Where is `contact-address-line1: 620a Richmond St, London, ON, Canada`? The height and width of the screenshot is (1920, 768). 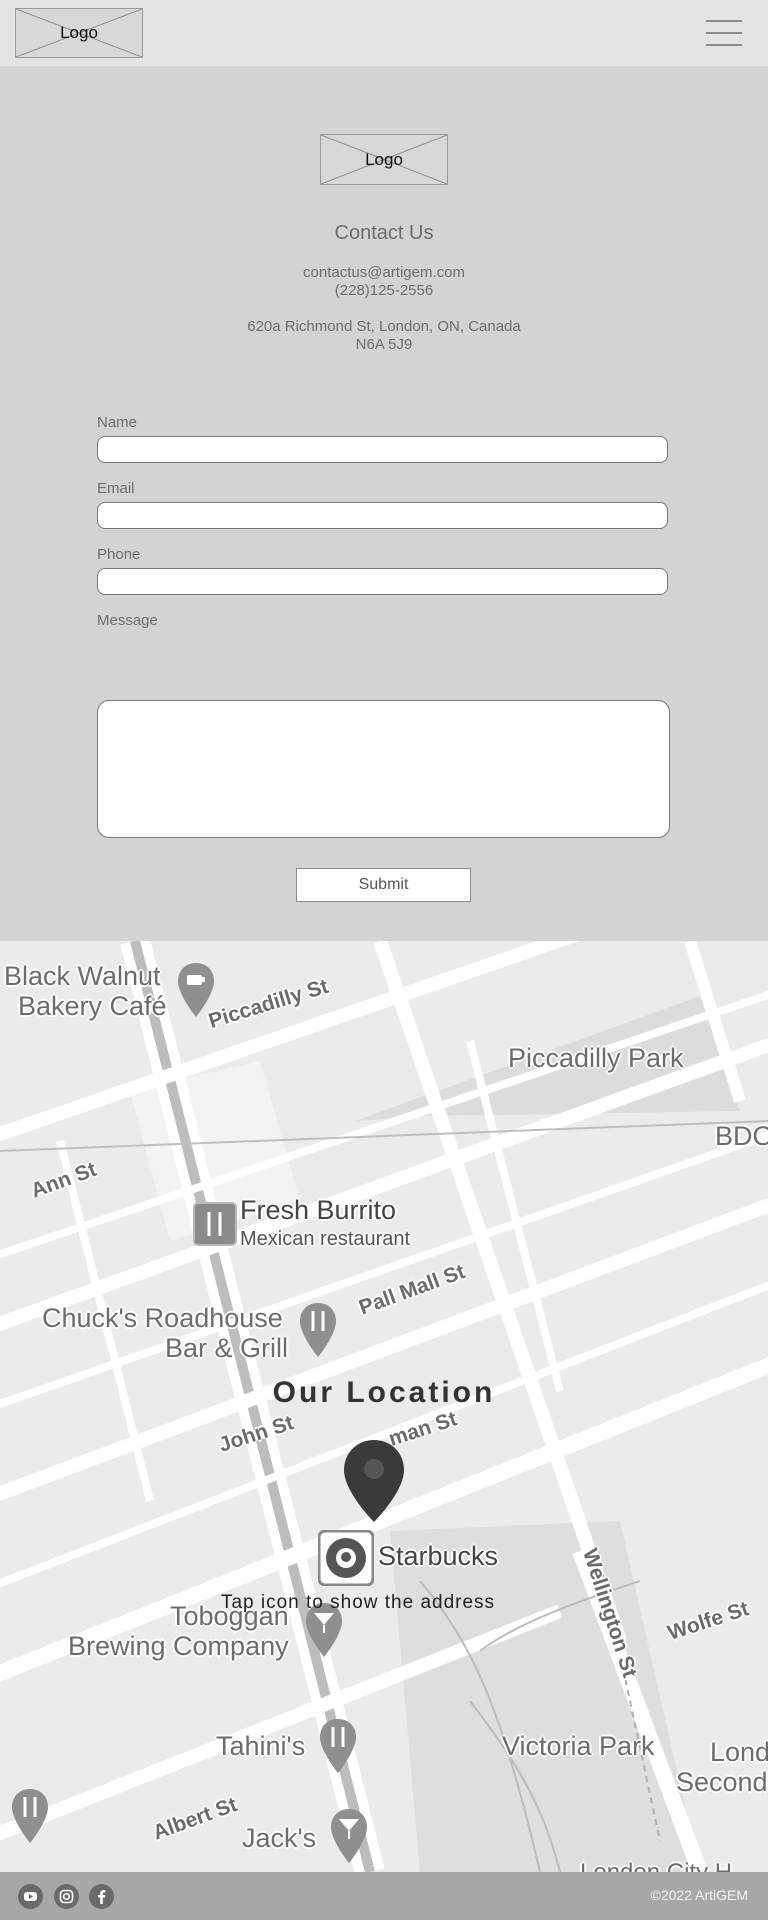 contact-address-line1: 620a Richmond St, London, ON, Canada is located at coordinates (384, 326).